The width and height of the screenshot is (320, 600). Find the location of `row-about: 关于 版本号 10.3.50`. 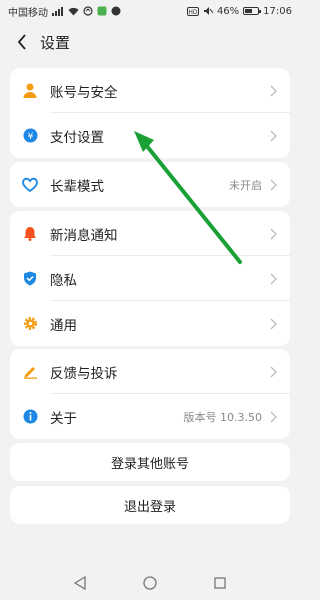

row-about: 关于 版本号 10.3.50 is located at coordinates (150, 416).